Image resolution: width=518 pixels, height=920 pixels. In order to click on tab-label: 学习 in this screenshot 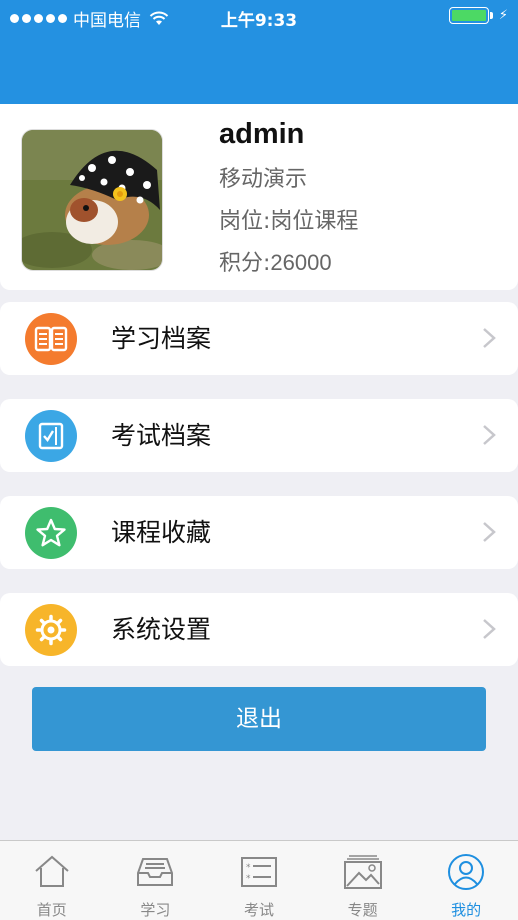, I will do `click(155, 910)`.